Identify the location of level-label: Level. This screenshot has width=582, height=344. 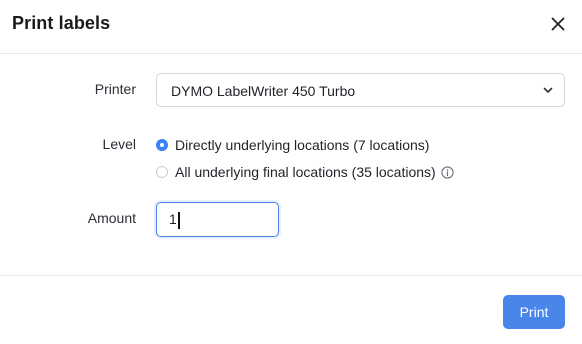
(119, 144).